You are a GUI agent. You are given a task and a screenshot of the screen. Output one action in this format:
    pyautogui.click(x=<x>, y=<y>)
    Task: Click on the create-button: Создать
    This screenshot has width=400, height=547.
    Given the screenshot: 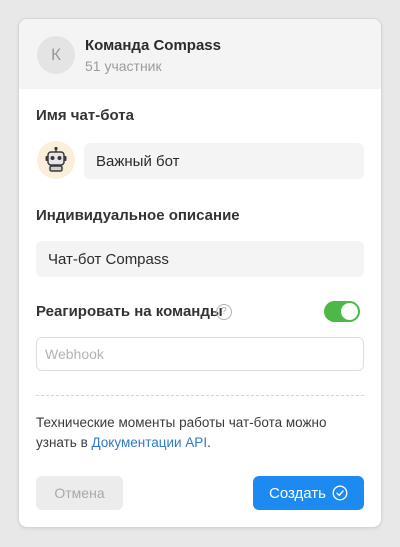 What is the action you would take?
    pyautogui.click(x=308, y=493)
    